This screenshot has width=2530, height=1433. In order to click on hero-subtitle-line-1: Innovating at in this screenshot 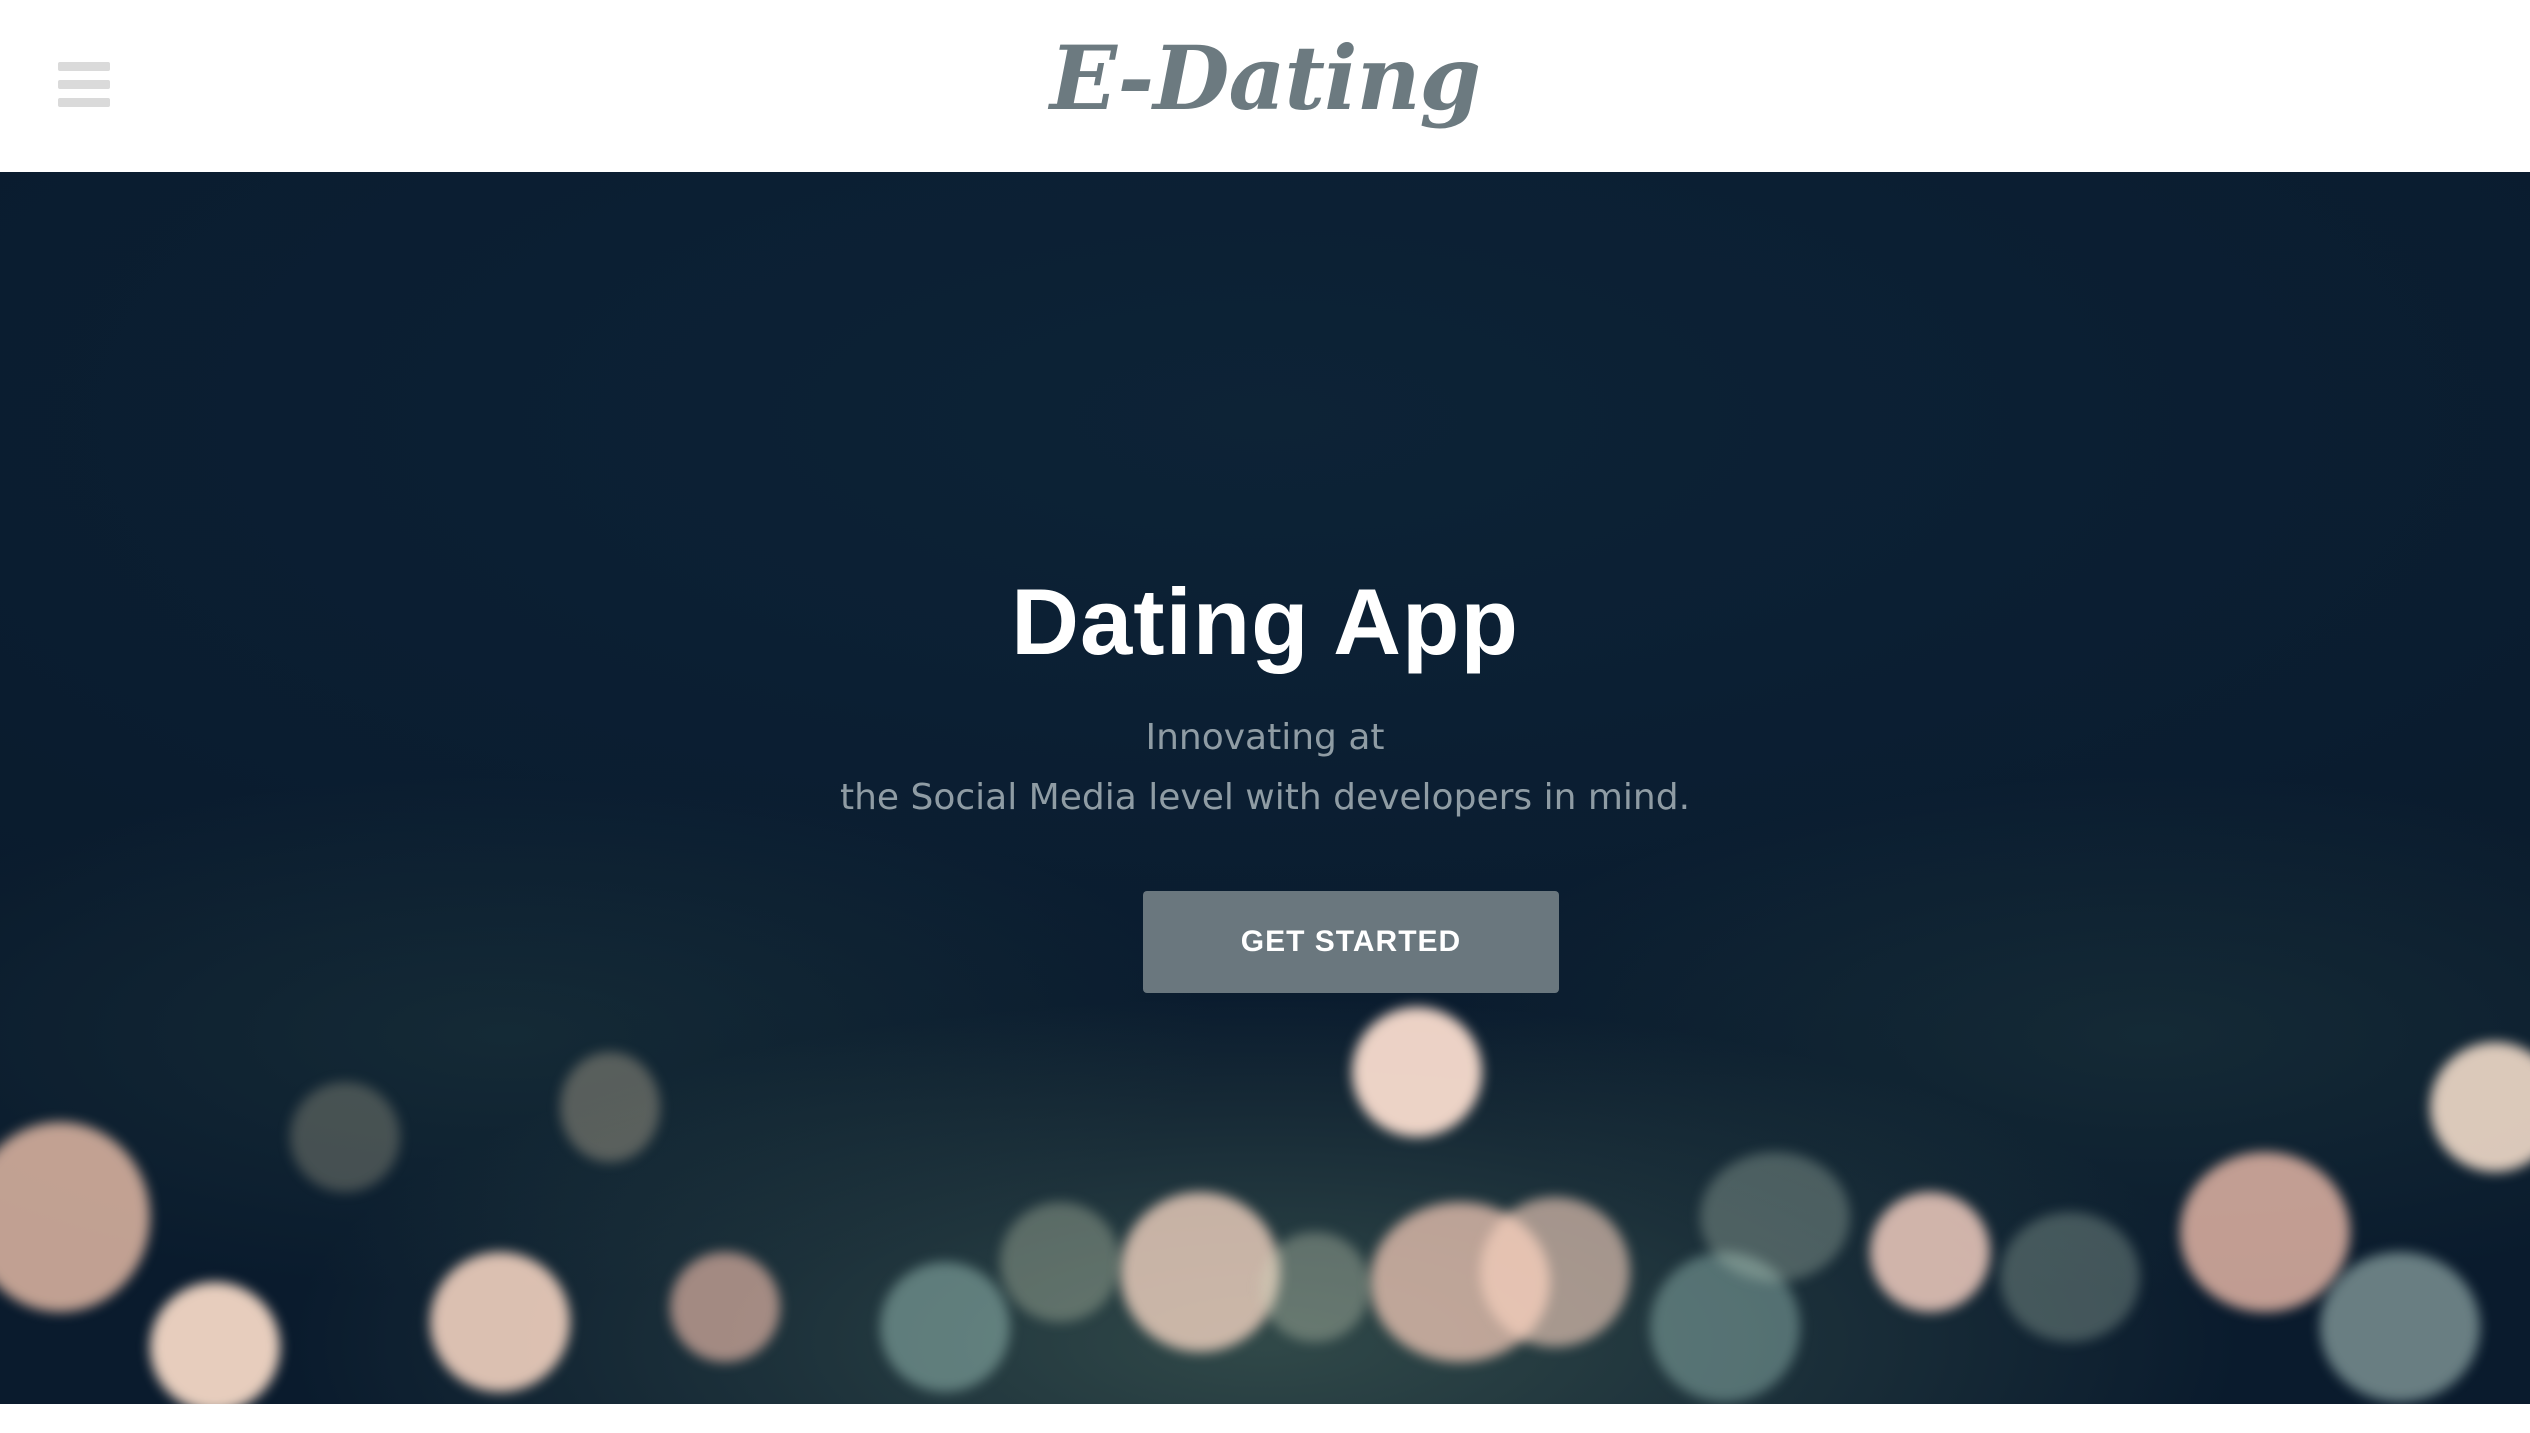, I will do `click(1265, 737)`.